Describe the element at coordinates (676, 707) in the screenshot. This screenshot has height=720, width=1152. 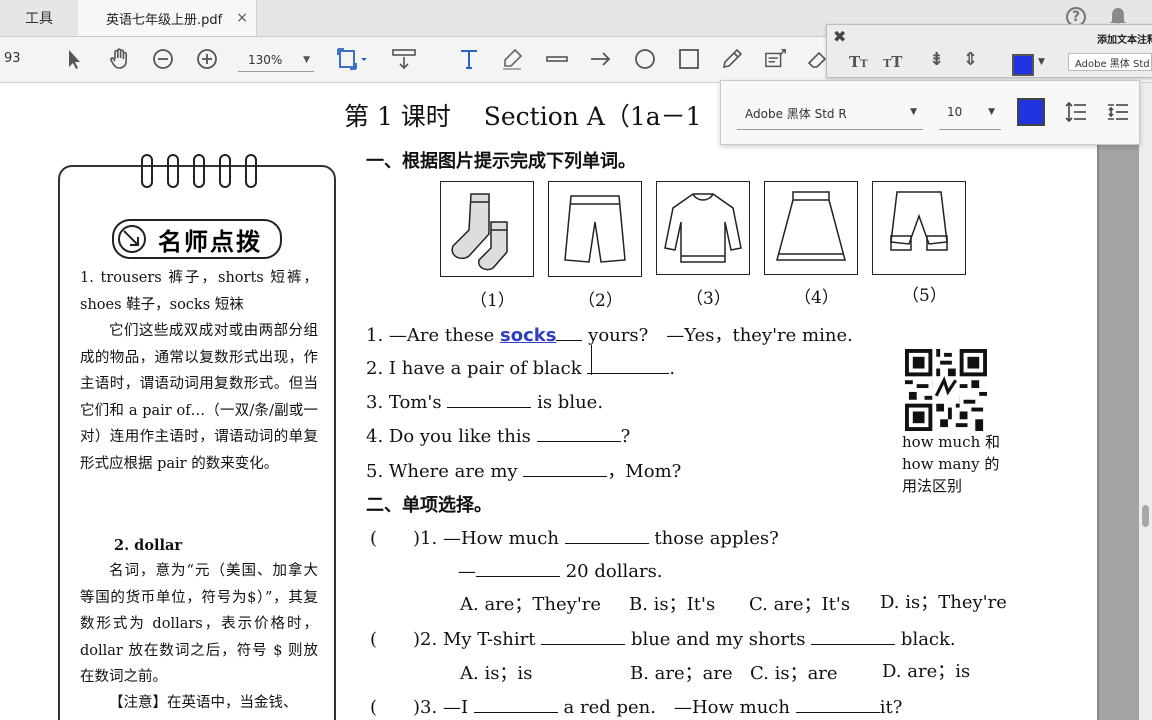
I see `s2-q3-text-b: a red pen. —How much` at that location.